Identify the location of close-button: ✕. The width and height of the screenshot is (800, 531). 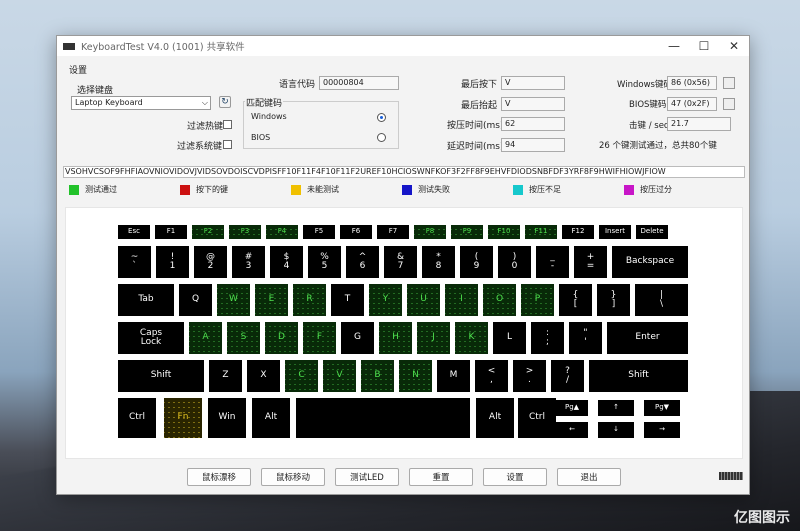
(734, 46).